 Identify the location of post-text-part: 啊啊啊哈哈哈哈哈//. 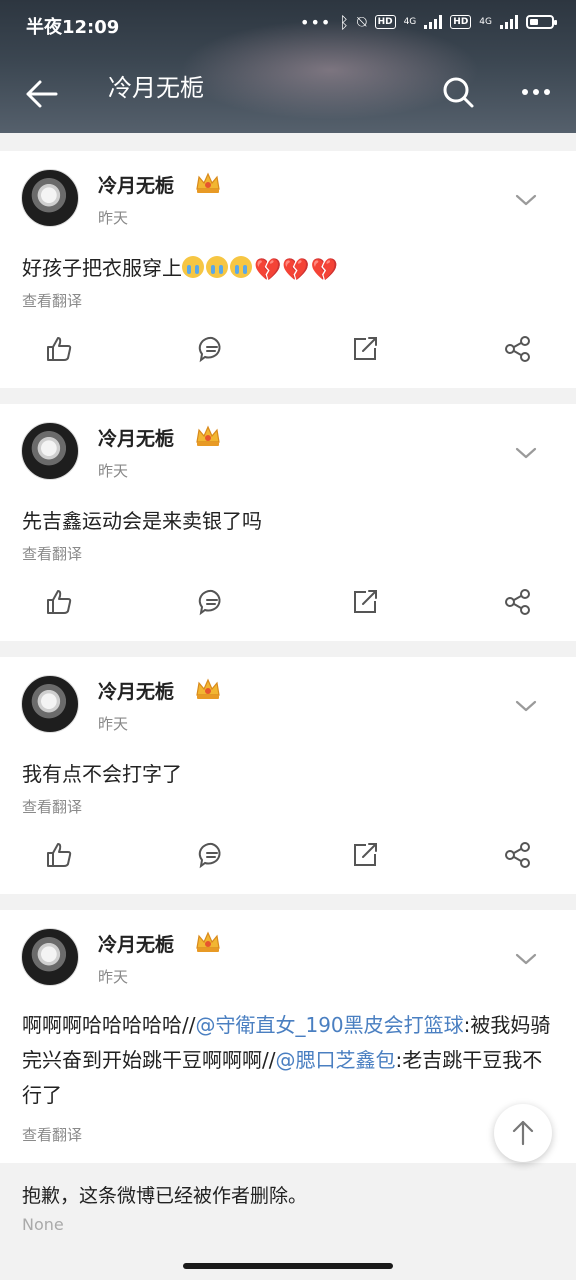
(109, 1025).